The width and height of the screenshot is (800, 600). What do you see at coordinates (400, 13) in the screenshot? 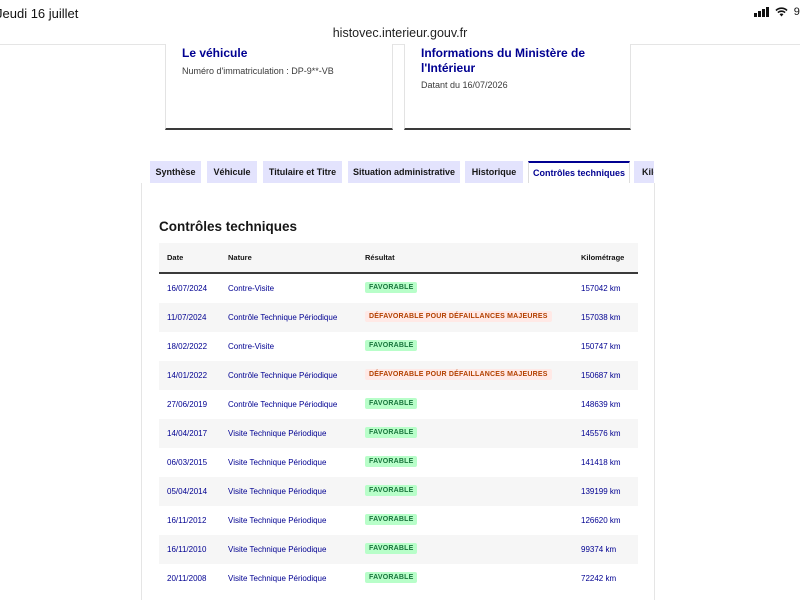
I see `status-bar: Jeudi 16 juillet 94` at bounding box center [400, 13].